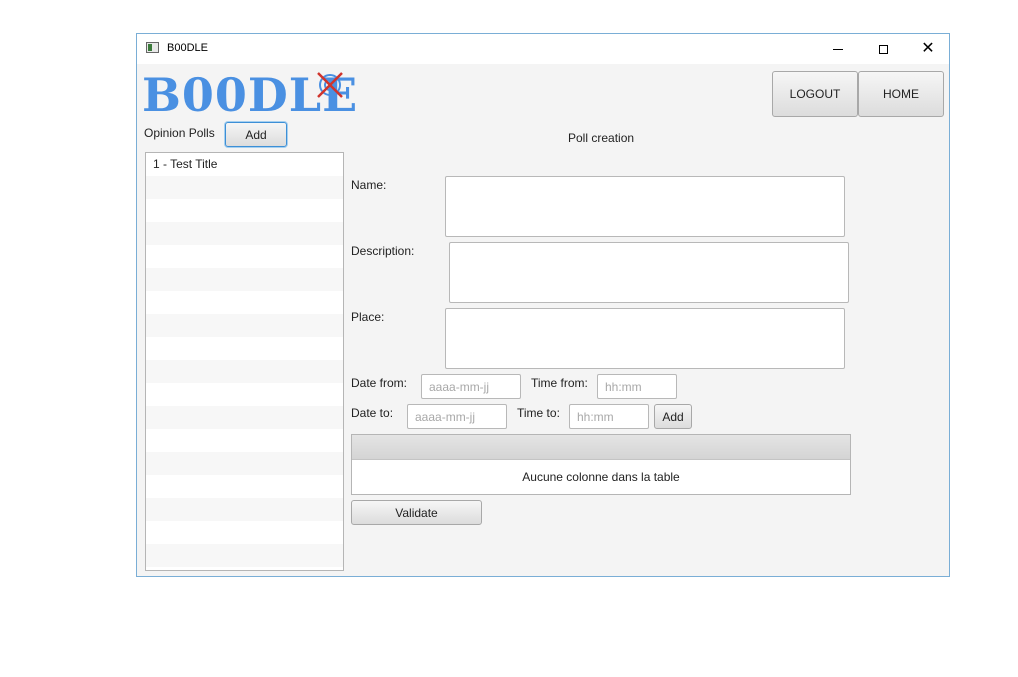  What do you see at coordinates (379, 383) in the screenshot?
I see `date-from-label: Date from:` at bounding box center [379, 383].